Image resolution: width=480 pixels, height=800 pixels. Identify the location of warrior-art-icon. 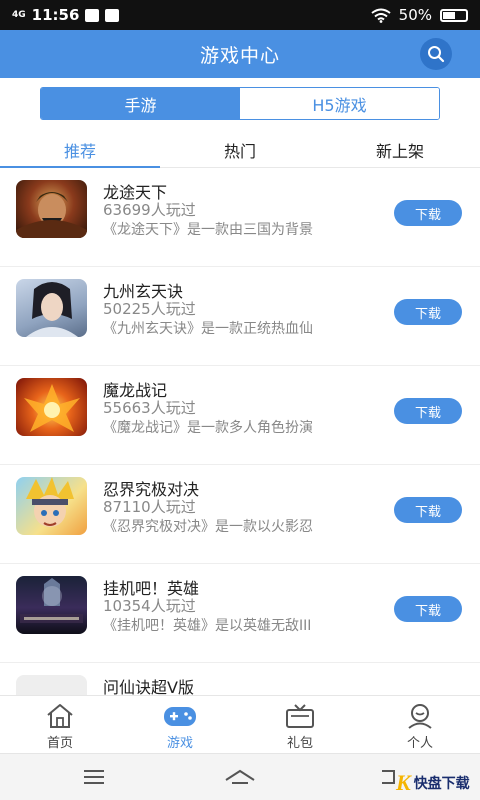
(51, 215).